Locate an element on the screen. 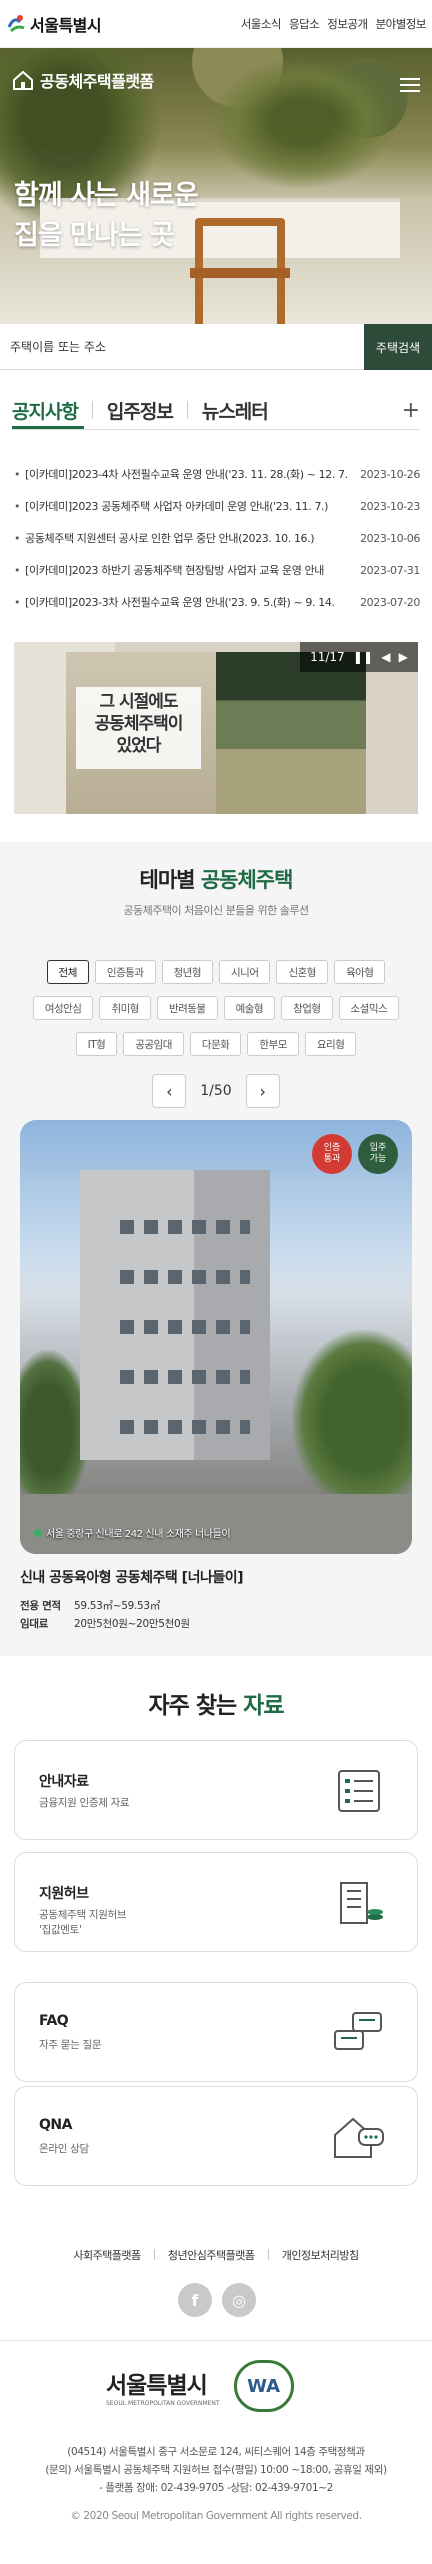 Image resolution: width=432 pixels, height=2564 pixels. logo-text: 서울특별시 is located at coordinates (66, 25).